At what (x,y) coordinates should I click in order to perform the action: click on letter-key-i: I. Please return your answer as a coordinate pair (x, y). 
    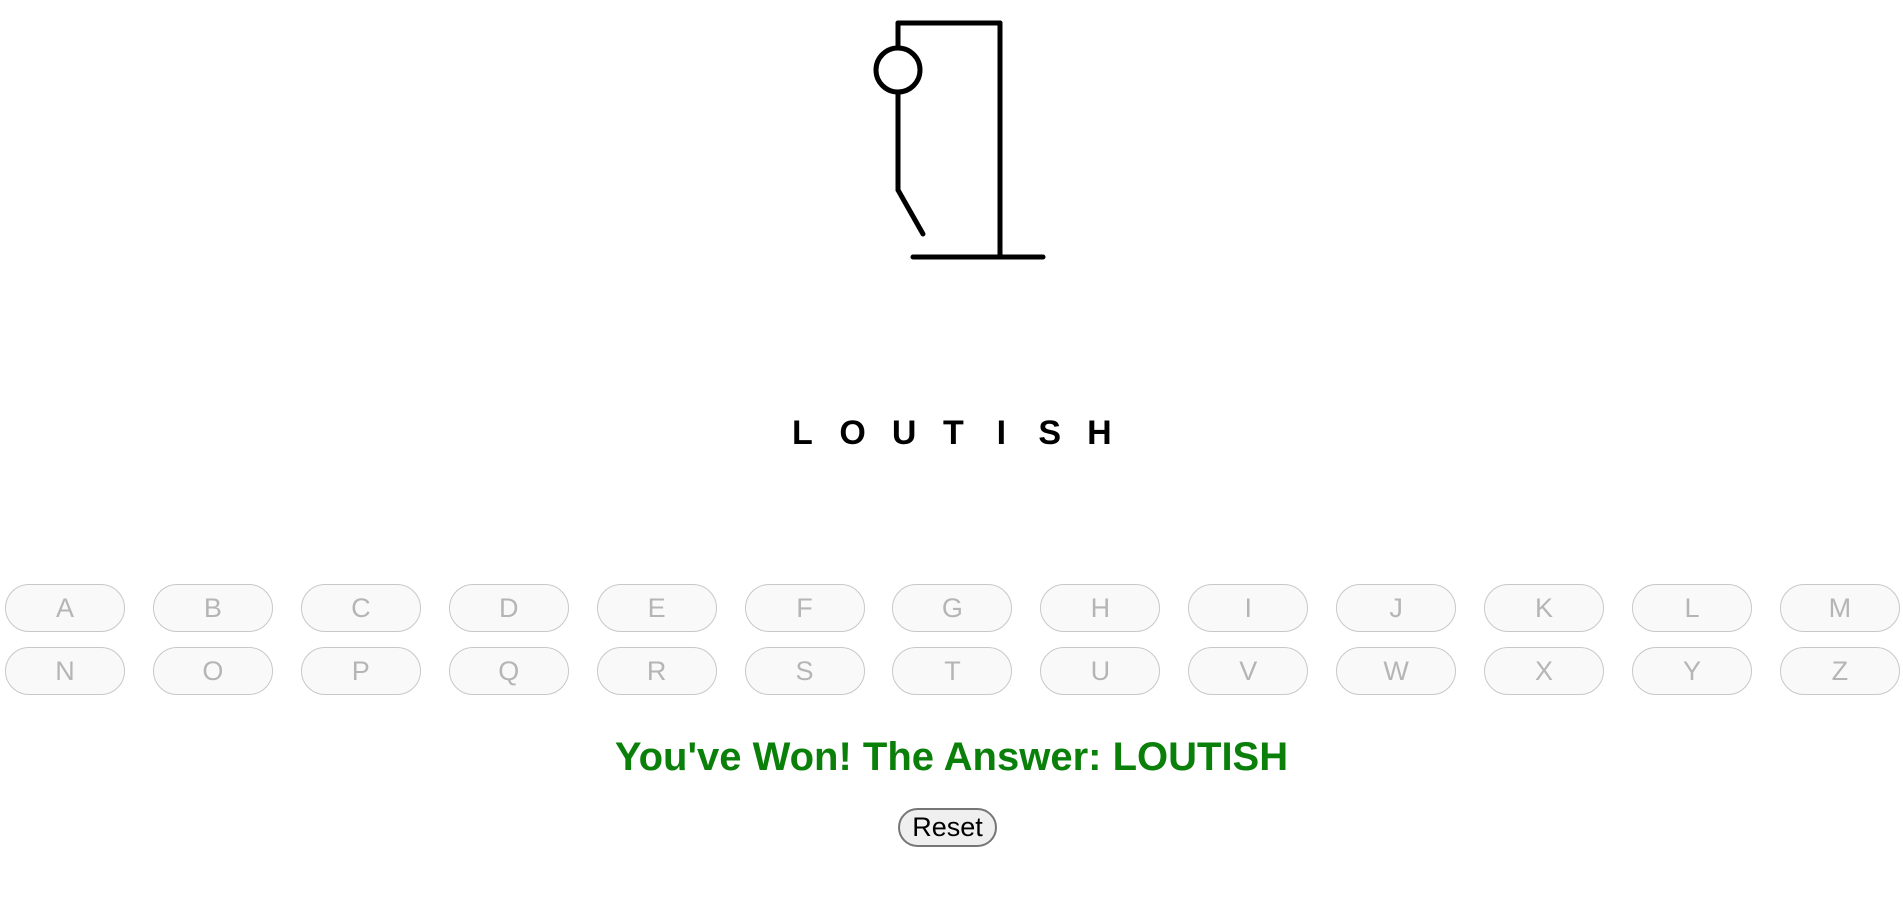
    Looking at the image, I should click on (1248, 608).